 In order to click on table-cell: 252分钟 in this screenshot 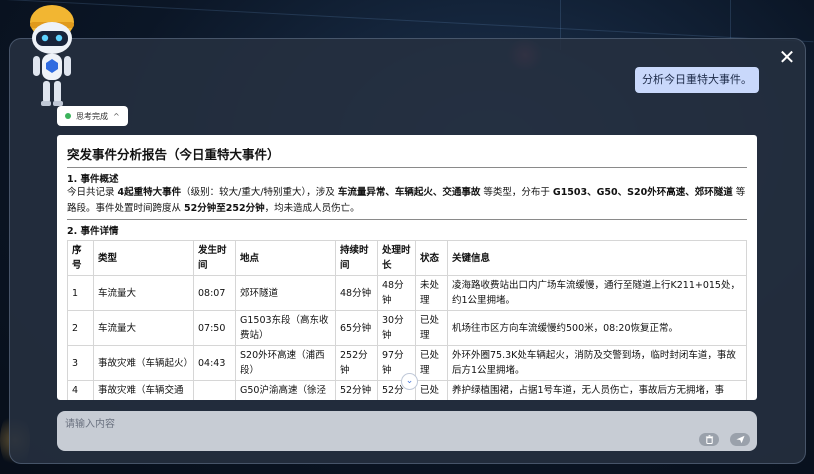, I will do `click(356, 363)`.